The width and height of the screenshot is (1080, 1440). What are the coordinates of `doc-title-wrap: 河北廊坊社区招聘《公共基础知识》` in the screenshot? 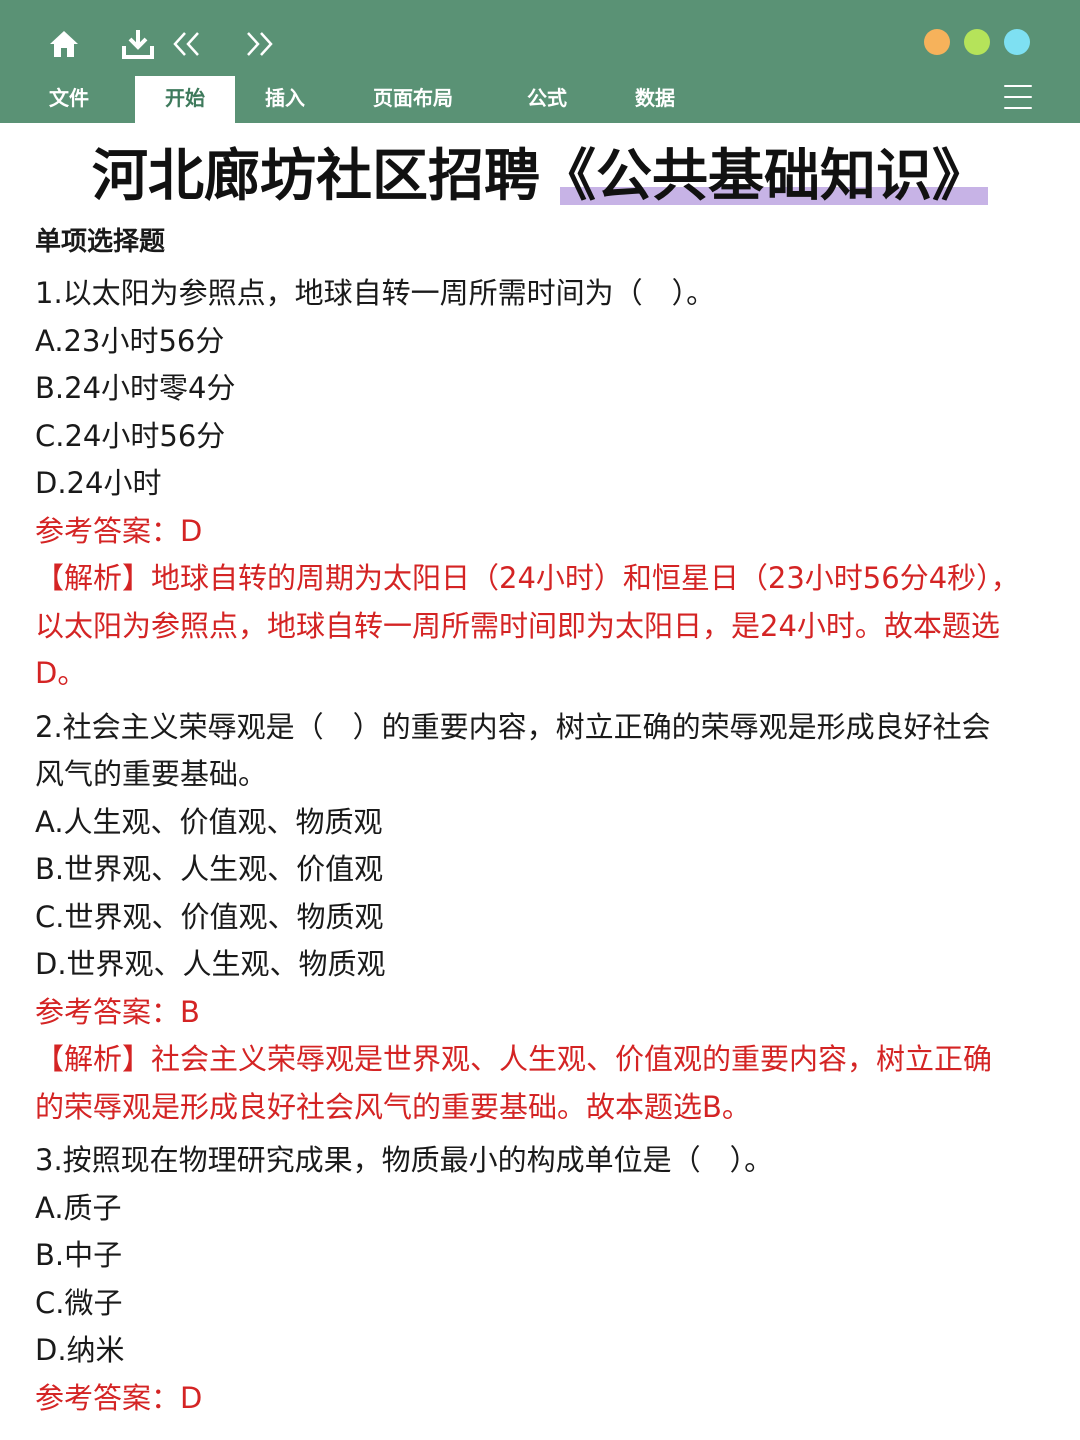 It's located at (540, 177).